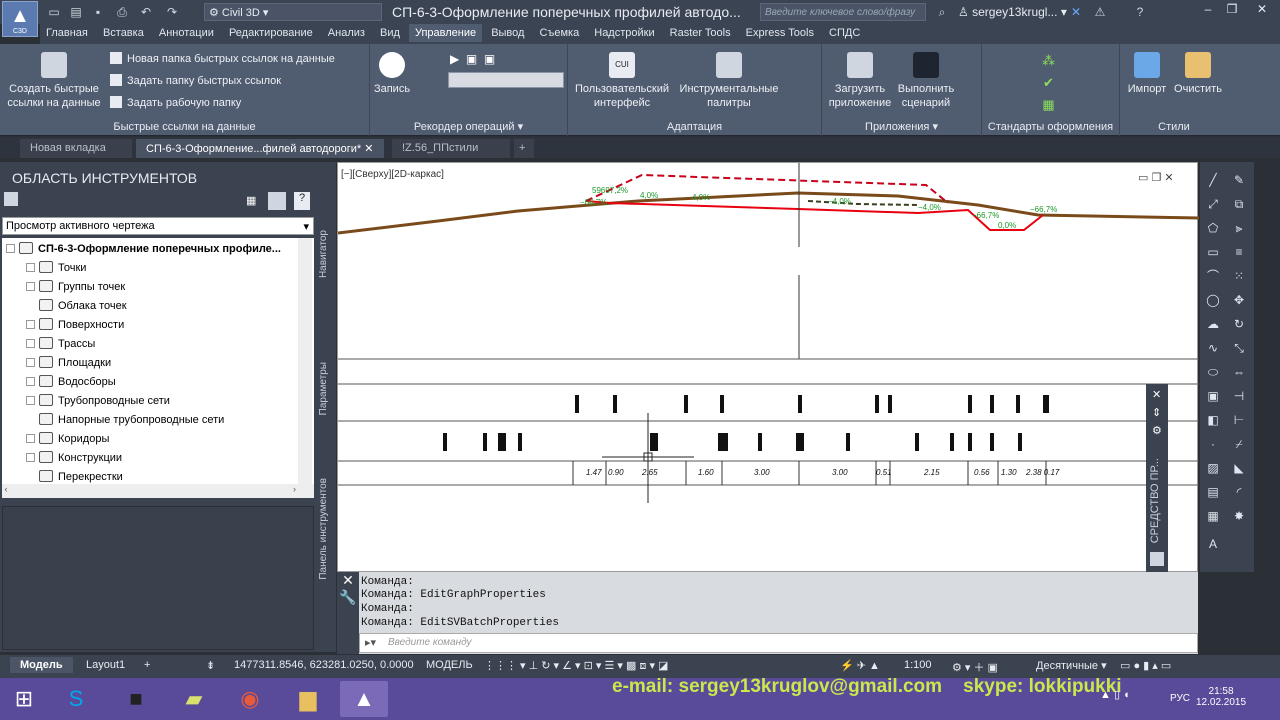 The height and width of the screenshot is (720, 1280). Describe the element at coordinates (1239, 396) in the screenshot. I see `trim-icon: ⊣` at that location.